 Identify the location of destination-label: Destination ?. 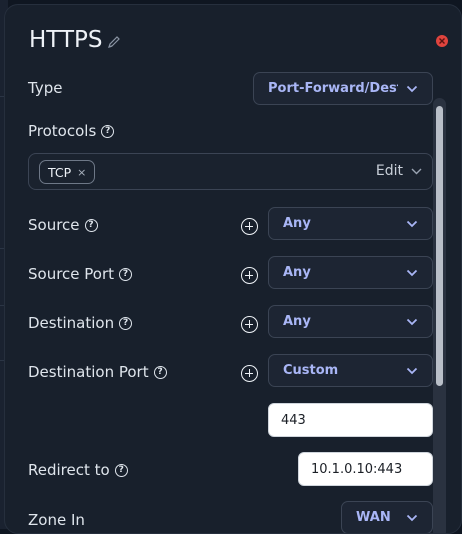
(80, 323).